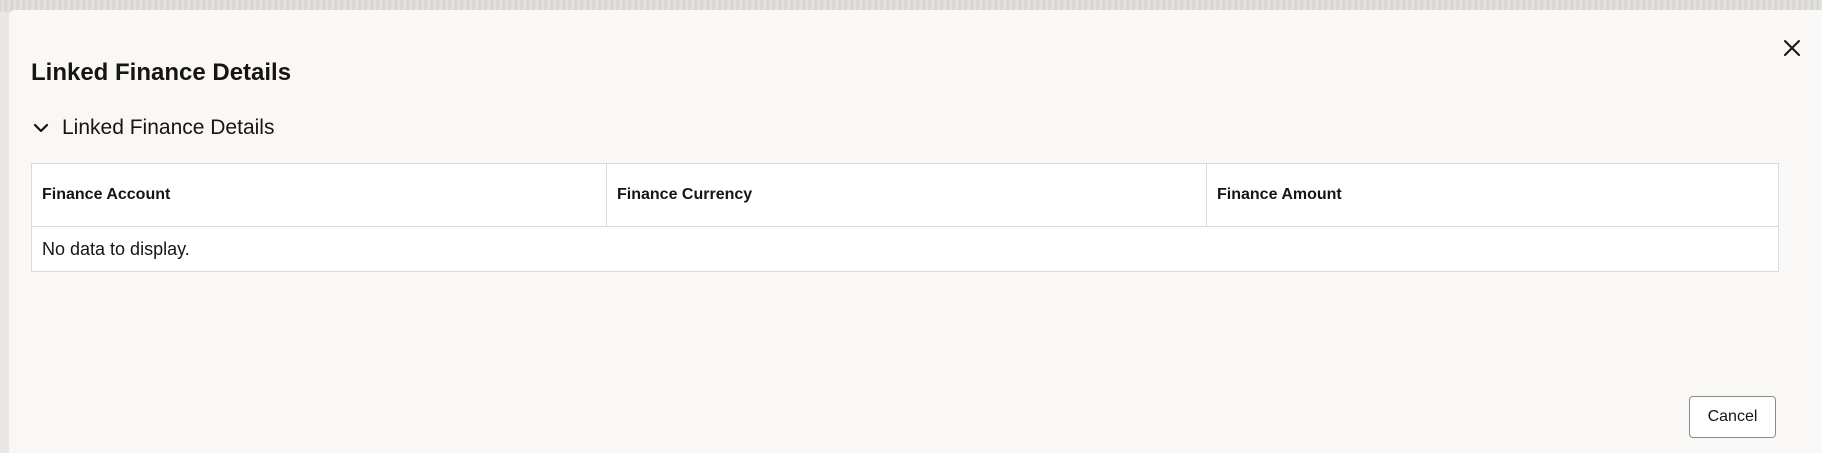 The width and height of the screenshot is (1822, 453). Describe the element at coordinates (319, 195) in the screenshot. I see `column-header-finance-account: Finance Account` at that location.